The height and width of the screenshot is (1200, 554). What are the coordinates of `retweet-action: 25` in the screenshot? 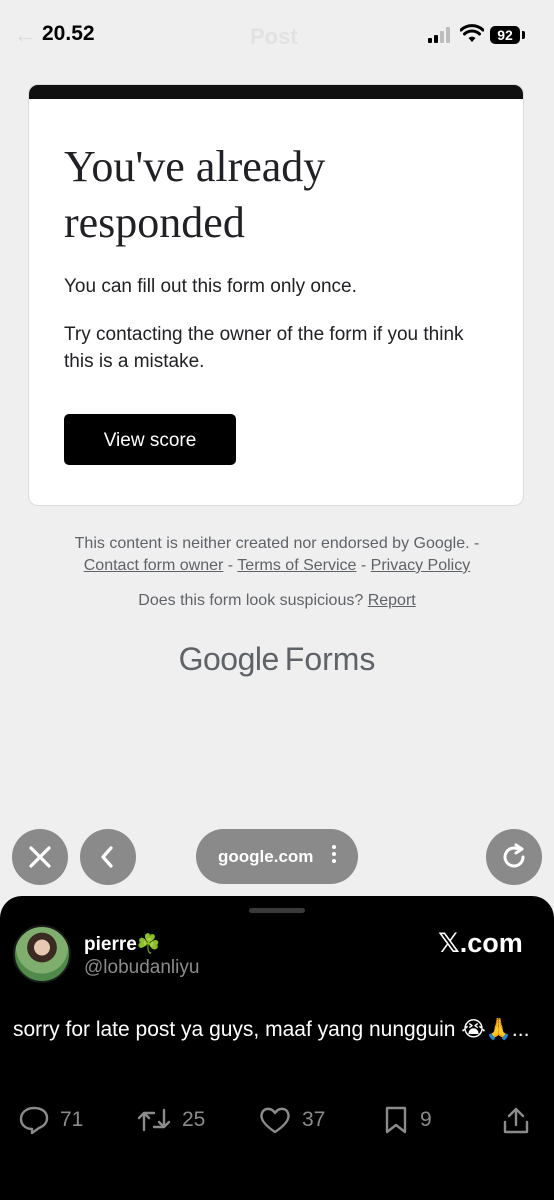 It's located at (170, 1120).